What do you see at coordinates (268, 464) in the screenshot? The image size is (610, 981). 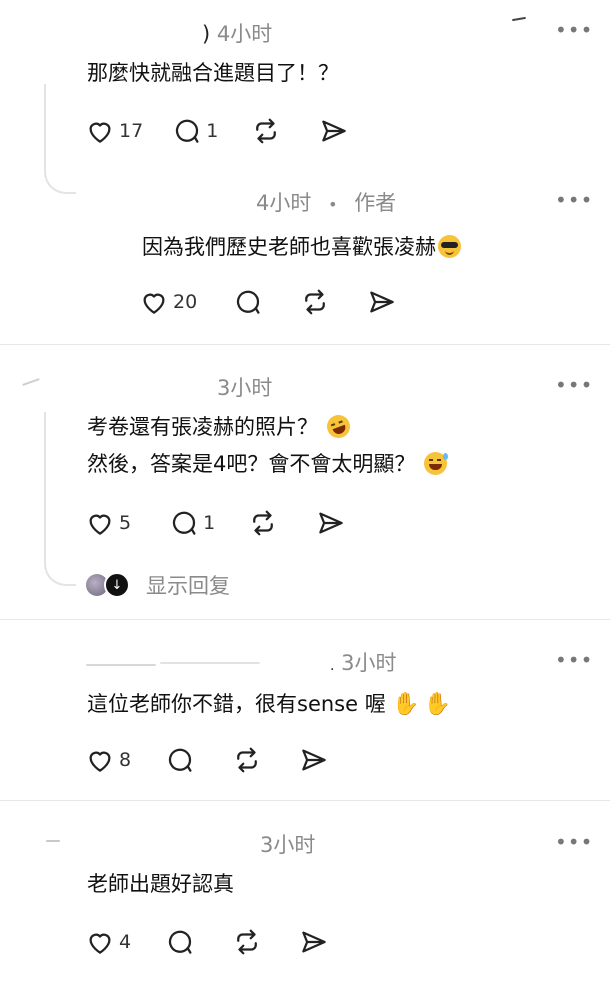 I see `comment-text-line2: 然後，答案是4吧？會不會太明顯？` at bounding box center [268, 464].